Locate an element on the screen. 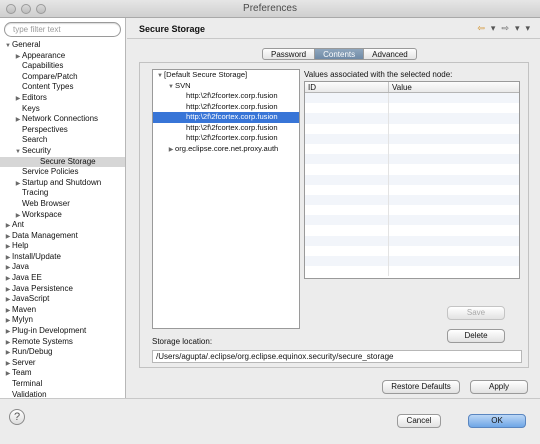 The width and height of the screenshot is (540, 444). sidebar-item-label: Keys is located at coordinates (31, 108).